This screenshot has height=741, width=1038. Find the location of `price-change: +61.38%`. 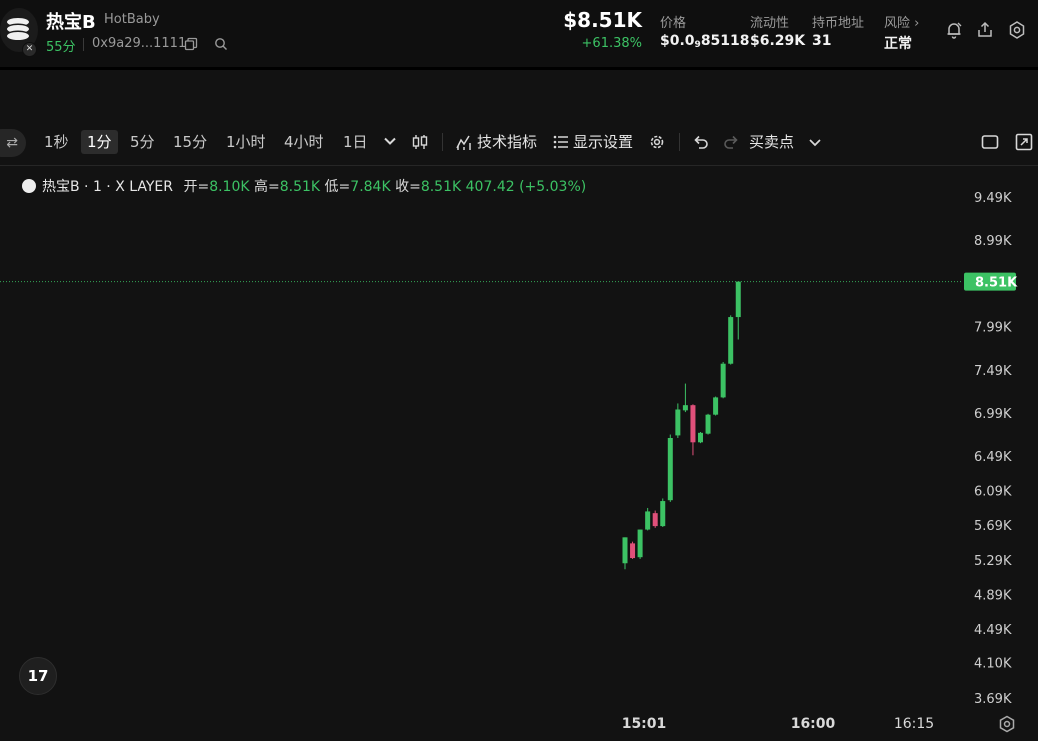

price-change: +61.38% is located at coordinates (611, 43).